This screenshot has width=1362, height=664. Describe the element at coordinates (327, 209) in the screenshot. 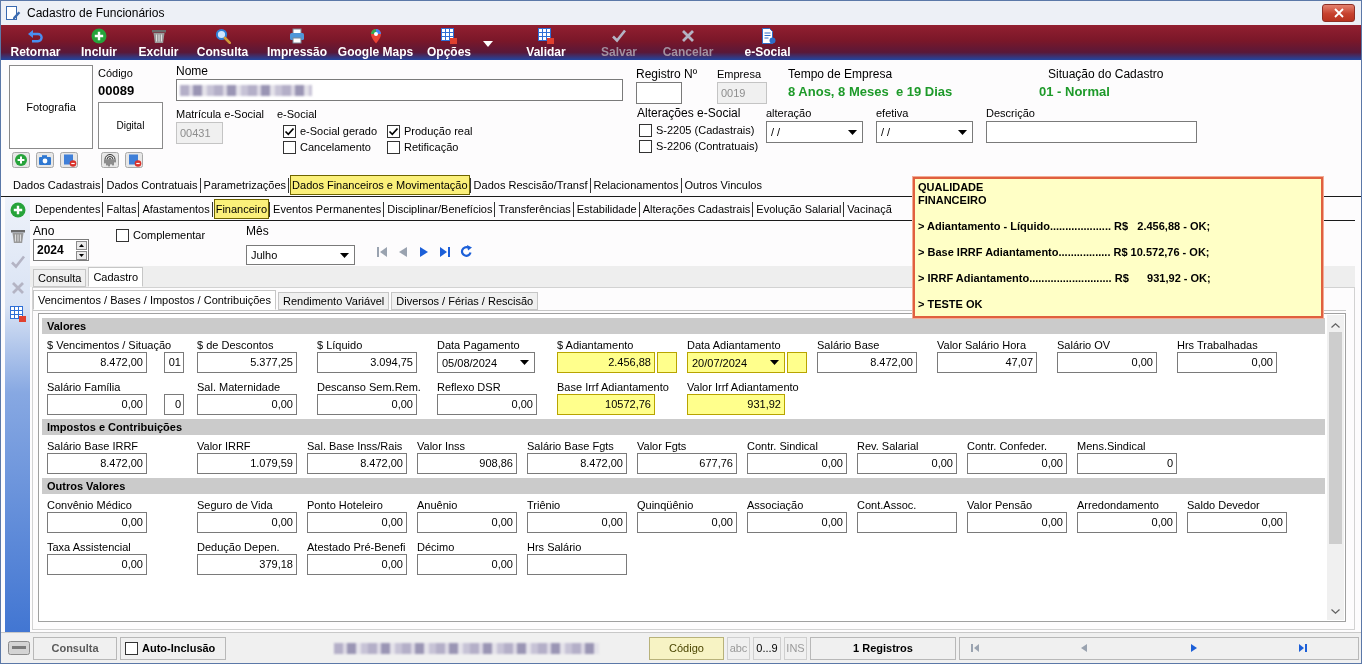

I see `tab: Eventos Permanentes` at that location.